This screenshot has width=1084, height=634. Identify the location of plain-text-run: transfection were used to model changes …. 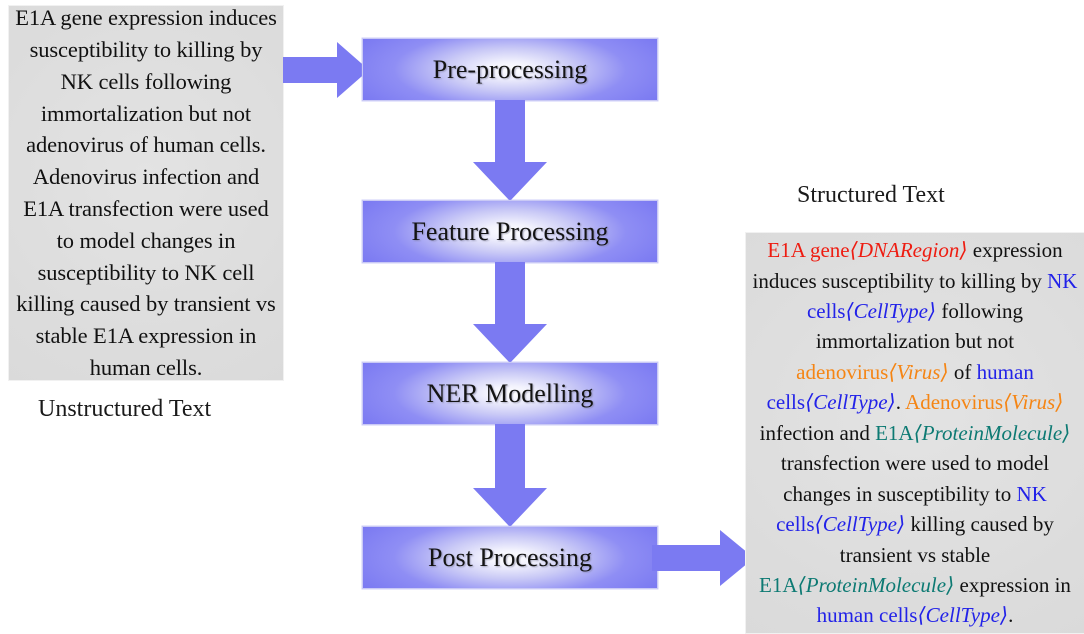
(915, 478).